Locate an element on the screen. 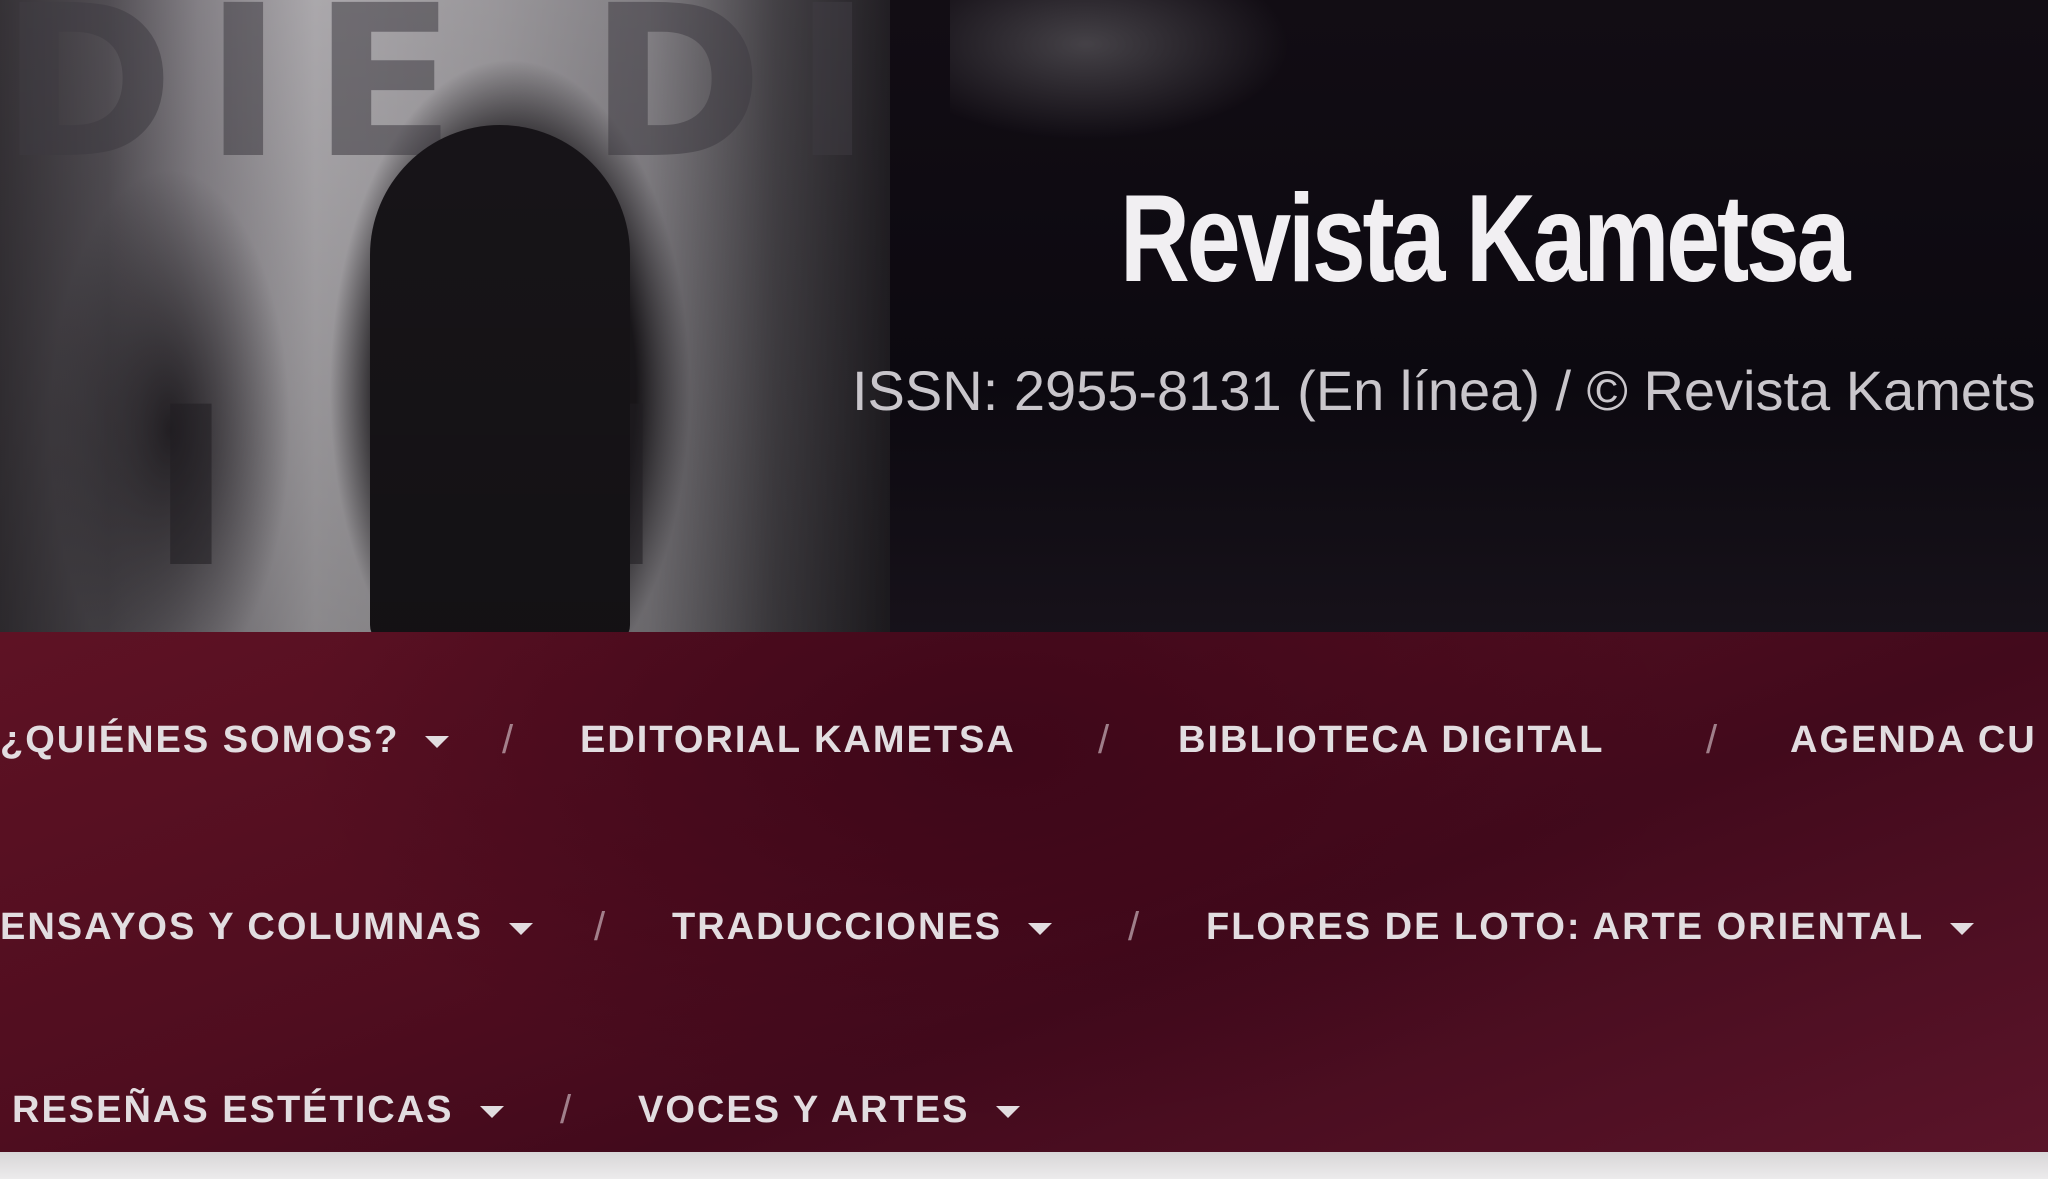  nav-item-quienes-somos: ¿QUIÉNES SOMOS? is located at coordinates (225, 740).